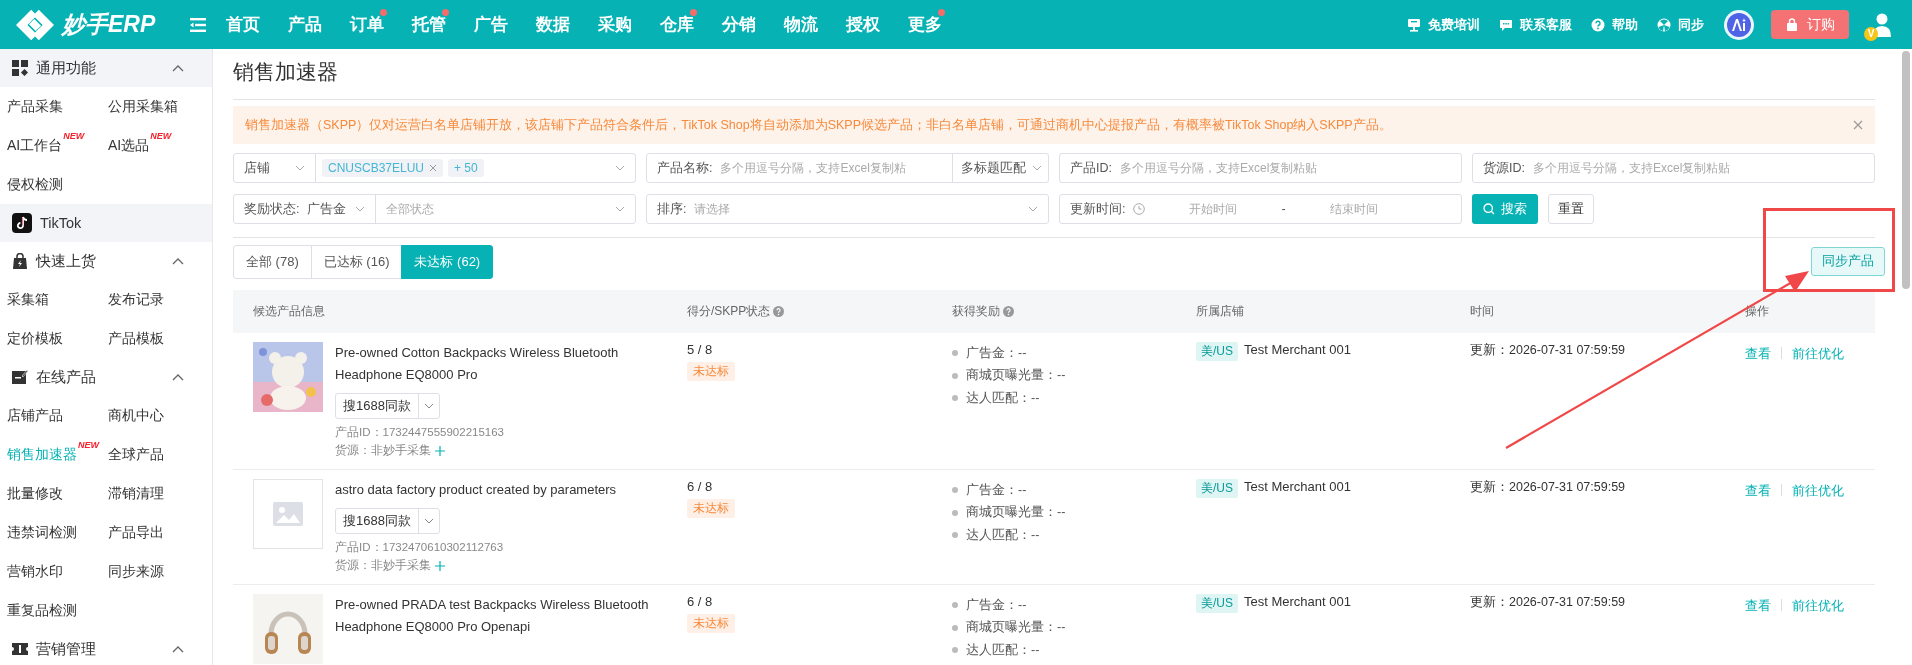 The height and width of the screenshot is (665, 1912). What do you see at coordinates (160, 532) in the screenshot?
I see `sidebar-item: 产品导出` at bounding box center [160, 532].